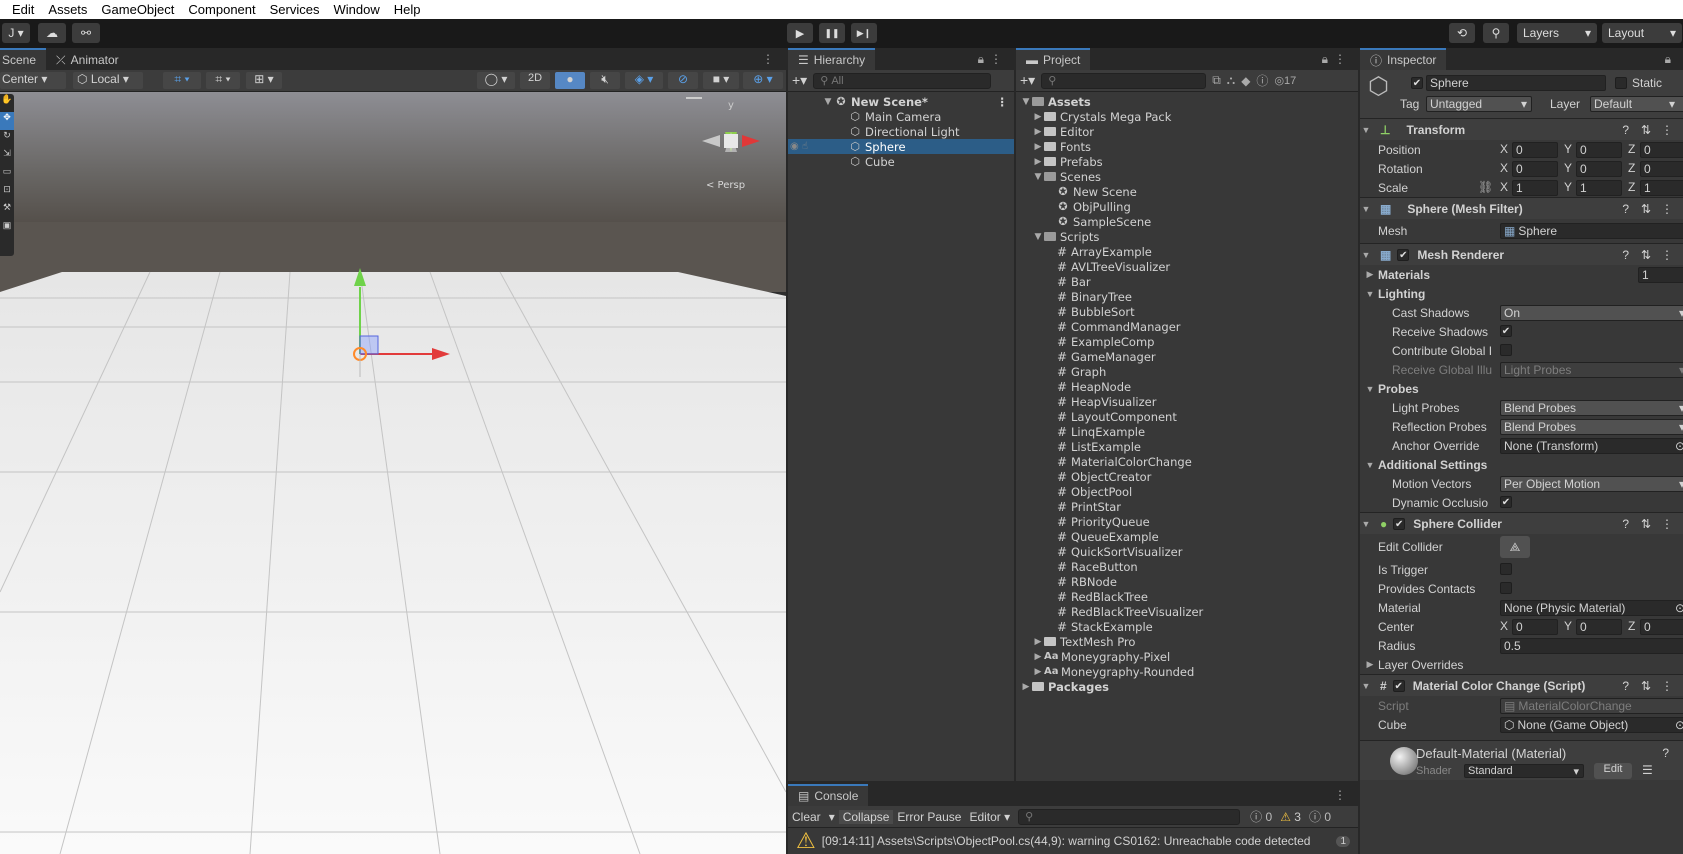 This screenshot has width=1683, height=854. What do you see at coordinates (1231, 80) in the screenshot?
I see `filter-icon: ⛬` at bounding box center [1231, 80].